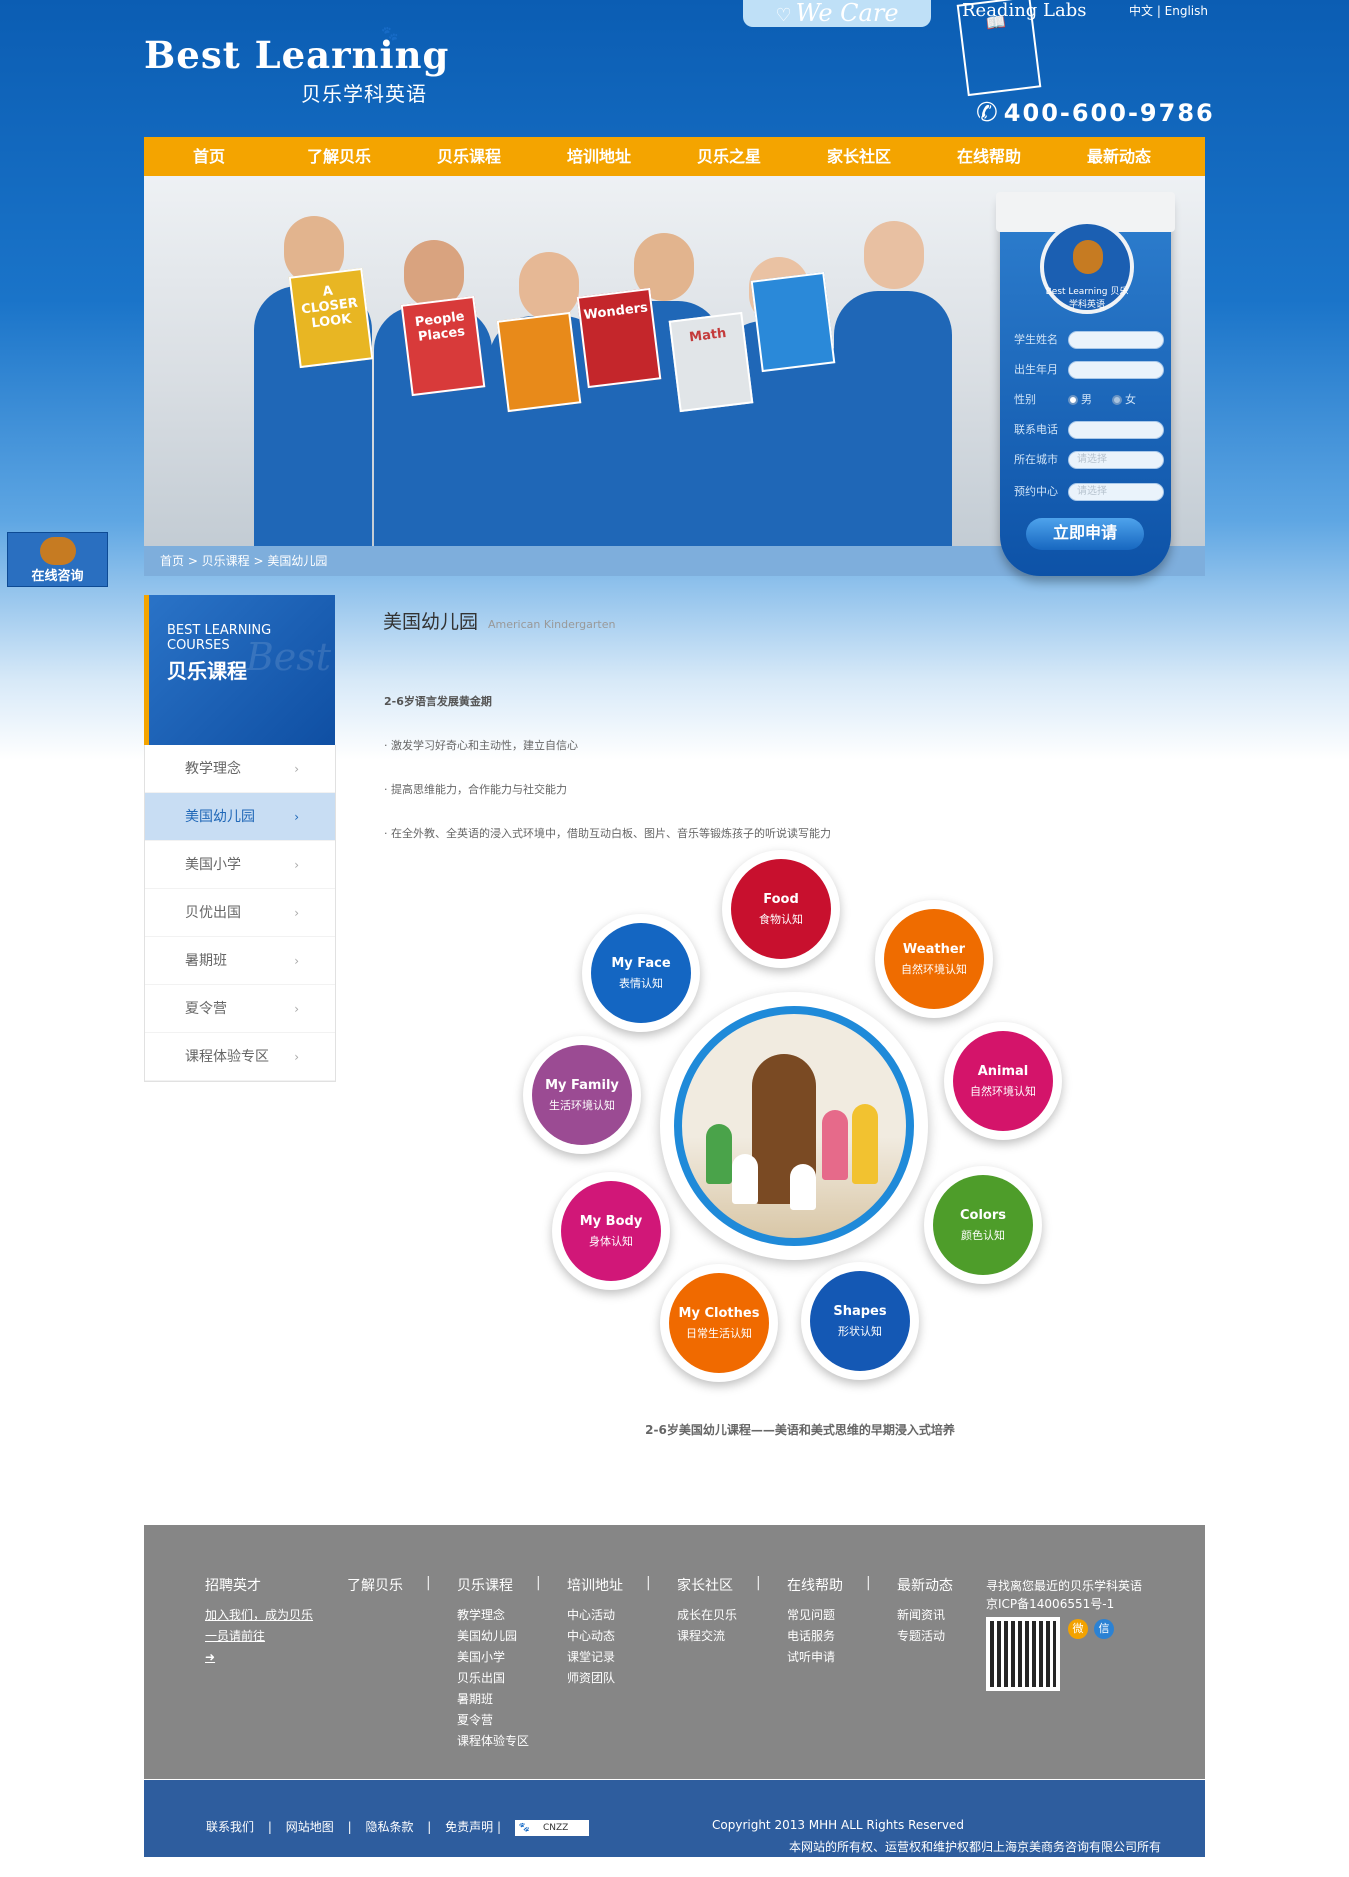 This screenshot has height=1877, width=1349. What do you see at coordinates (240, 1057) in the screenshot?
I see `sidebar-item: 课程体验专区 ›` at bounding box center [240, 1057].